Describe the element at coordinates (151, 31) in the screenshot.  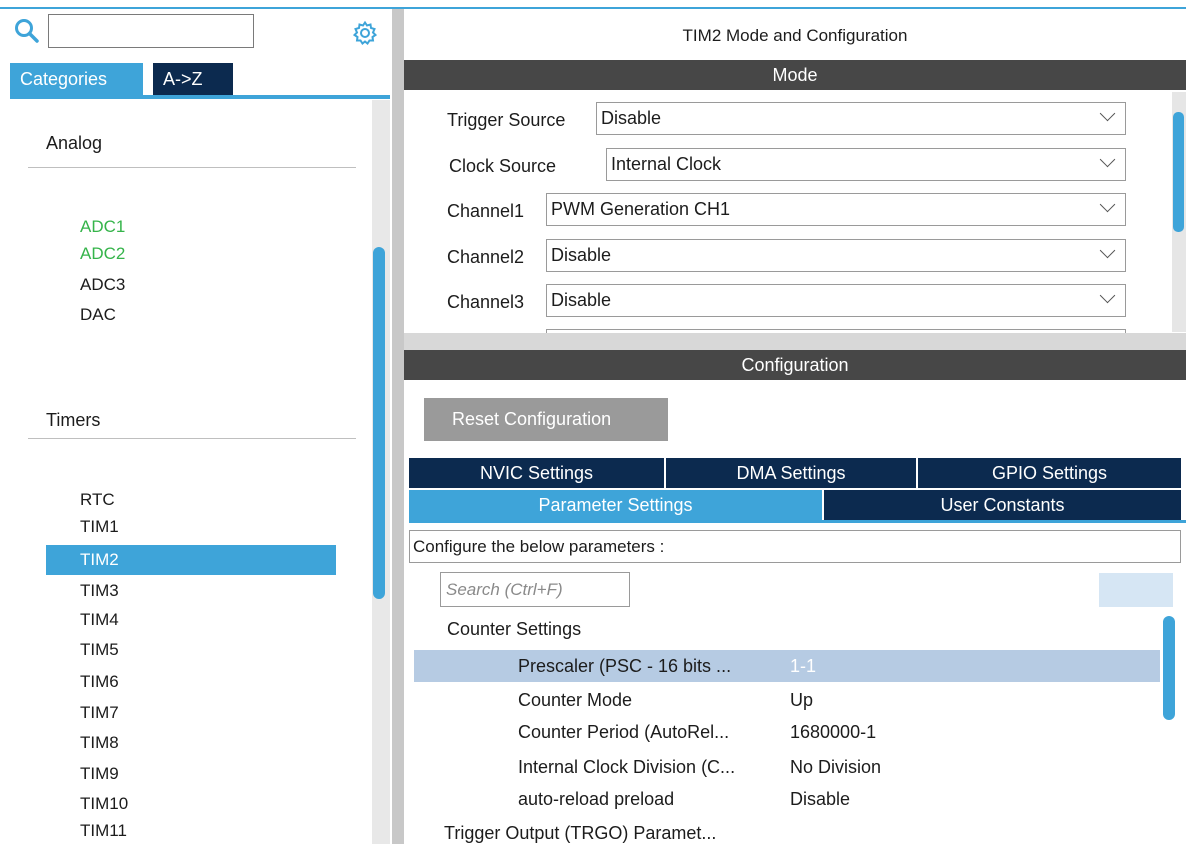
I see `search-input` at that location.